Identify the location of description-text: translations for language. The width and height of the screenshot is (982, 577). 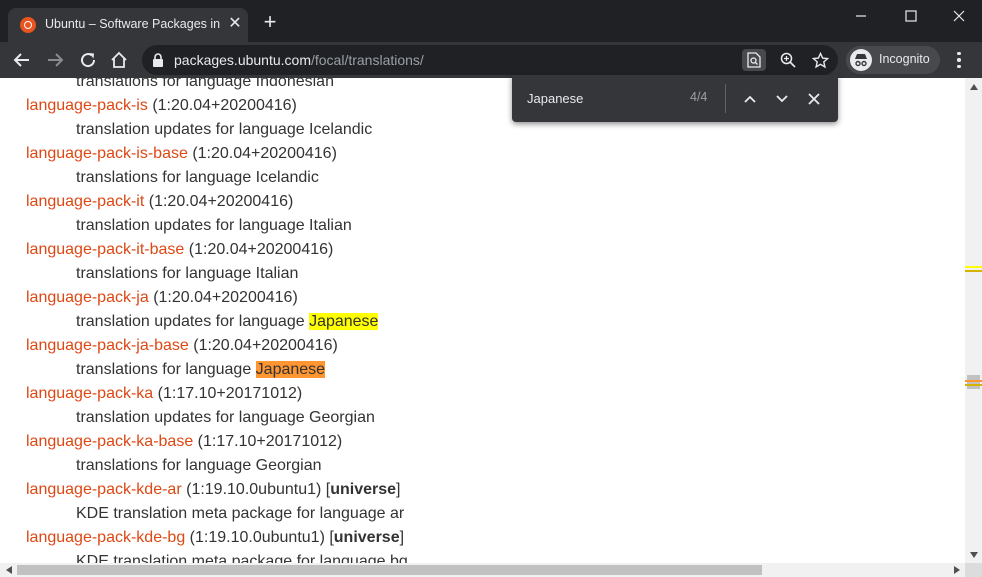
(166, 369).